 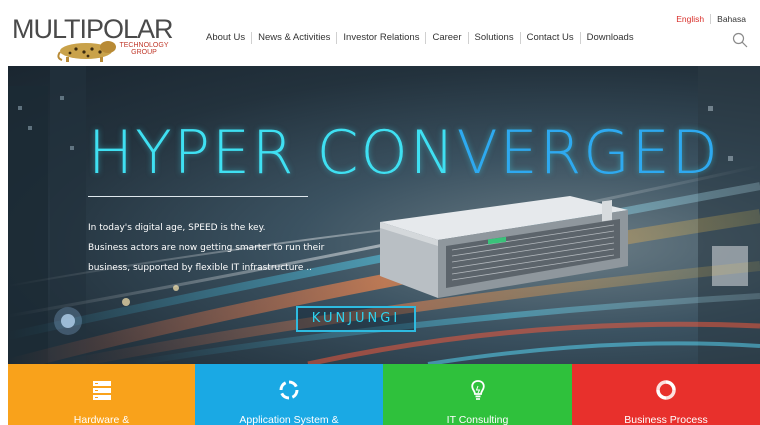 What do you see at coordinates (610, 38) in the screenshot?
I see `nav-downloads: Downloads` at bounding box center [610, 38].